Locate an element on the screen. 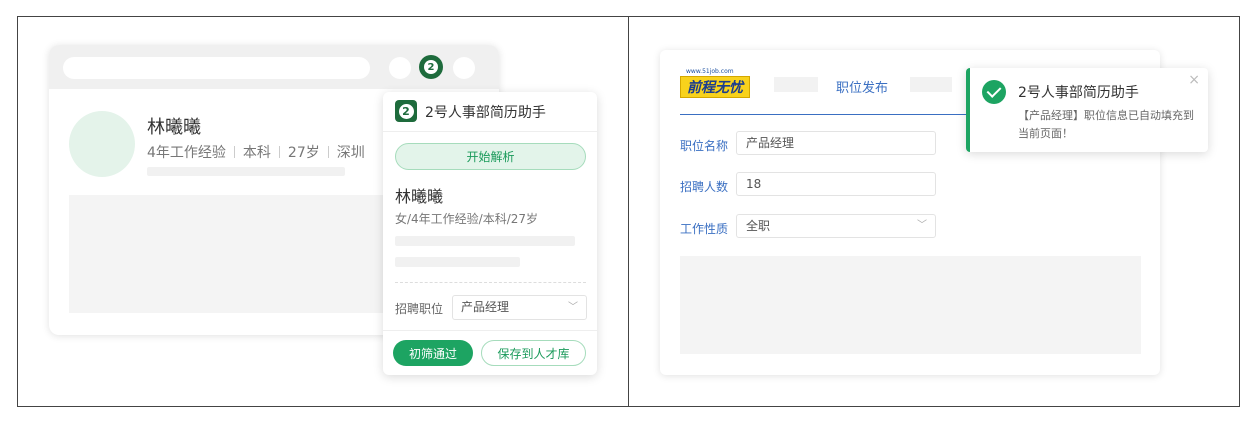  autofill-success-toast: 2号人事部简历助手 【产品经理】职位信息已自动填充到当前页面！ × is located at coordinates (1087, 110).